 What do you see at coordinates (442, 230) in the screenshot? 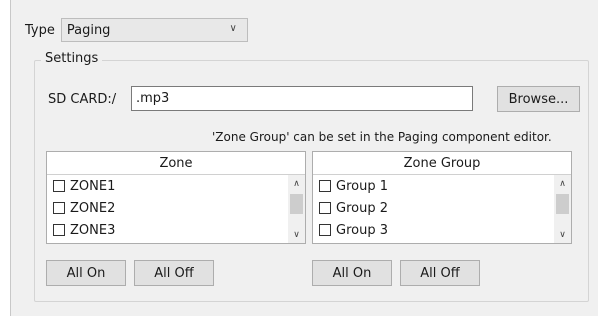
I see `list-item: Group 3` at bounding box center [442, 230].